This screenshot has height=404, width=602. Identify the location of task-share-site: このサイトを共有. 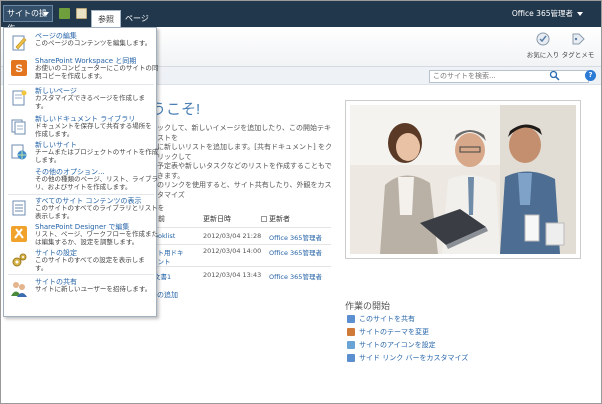
(381, 319).